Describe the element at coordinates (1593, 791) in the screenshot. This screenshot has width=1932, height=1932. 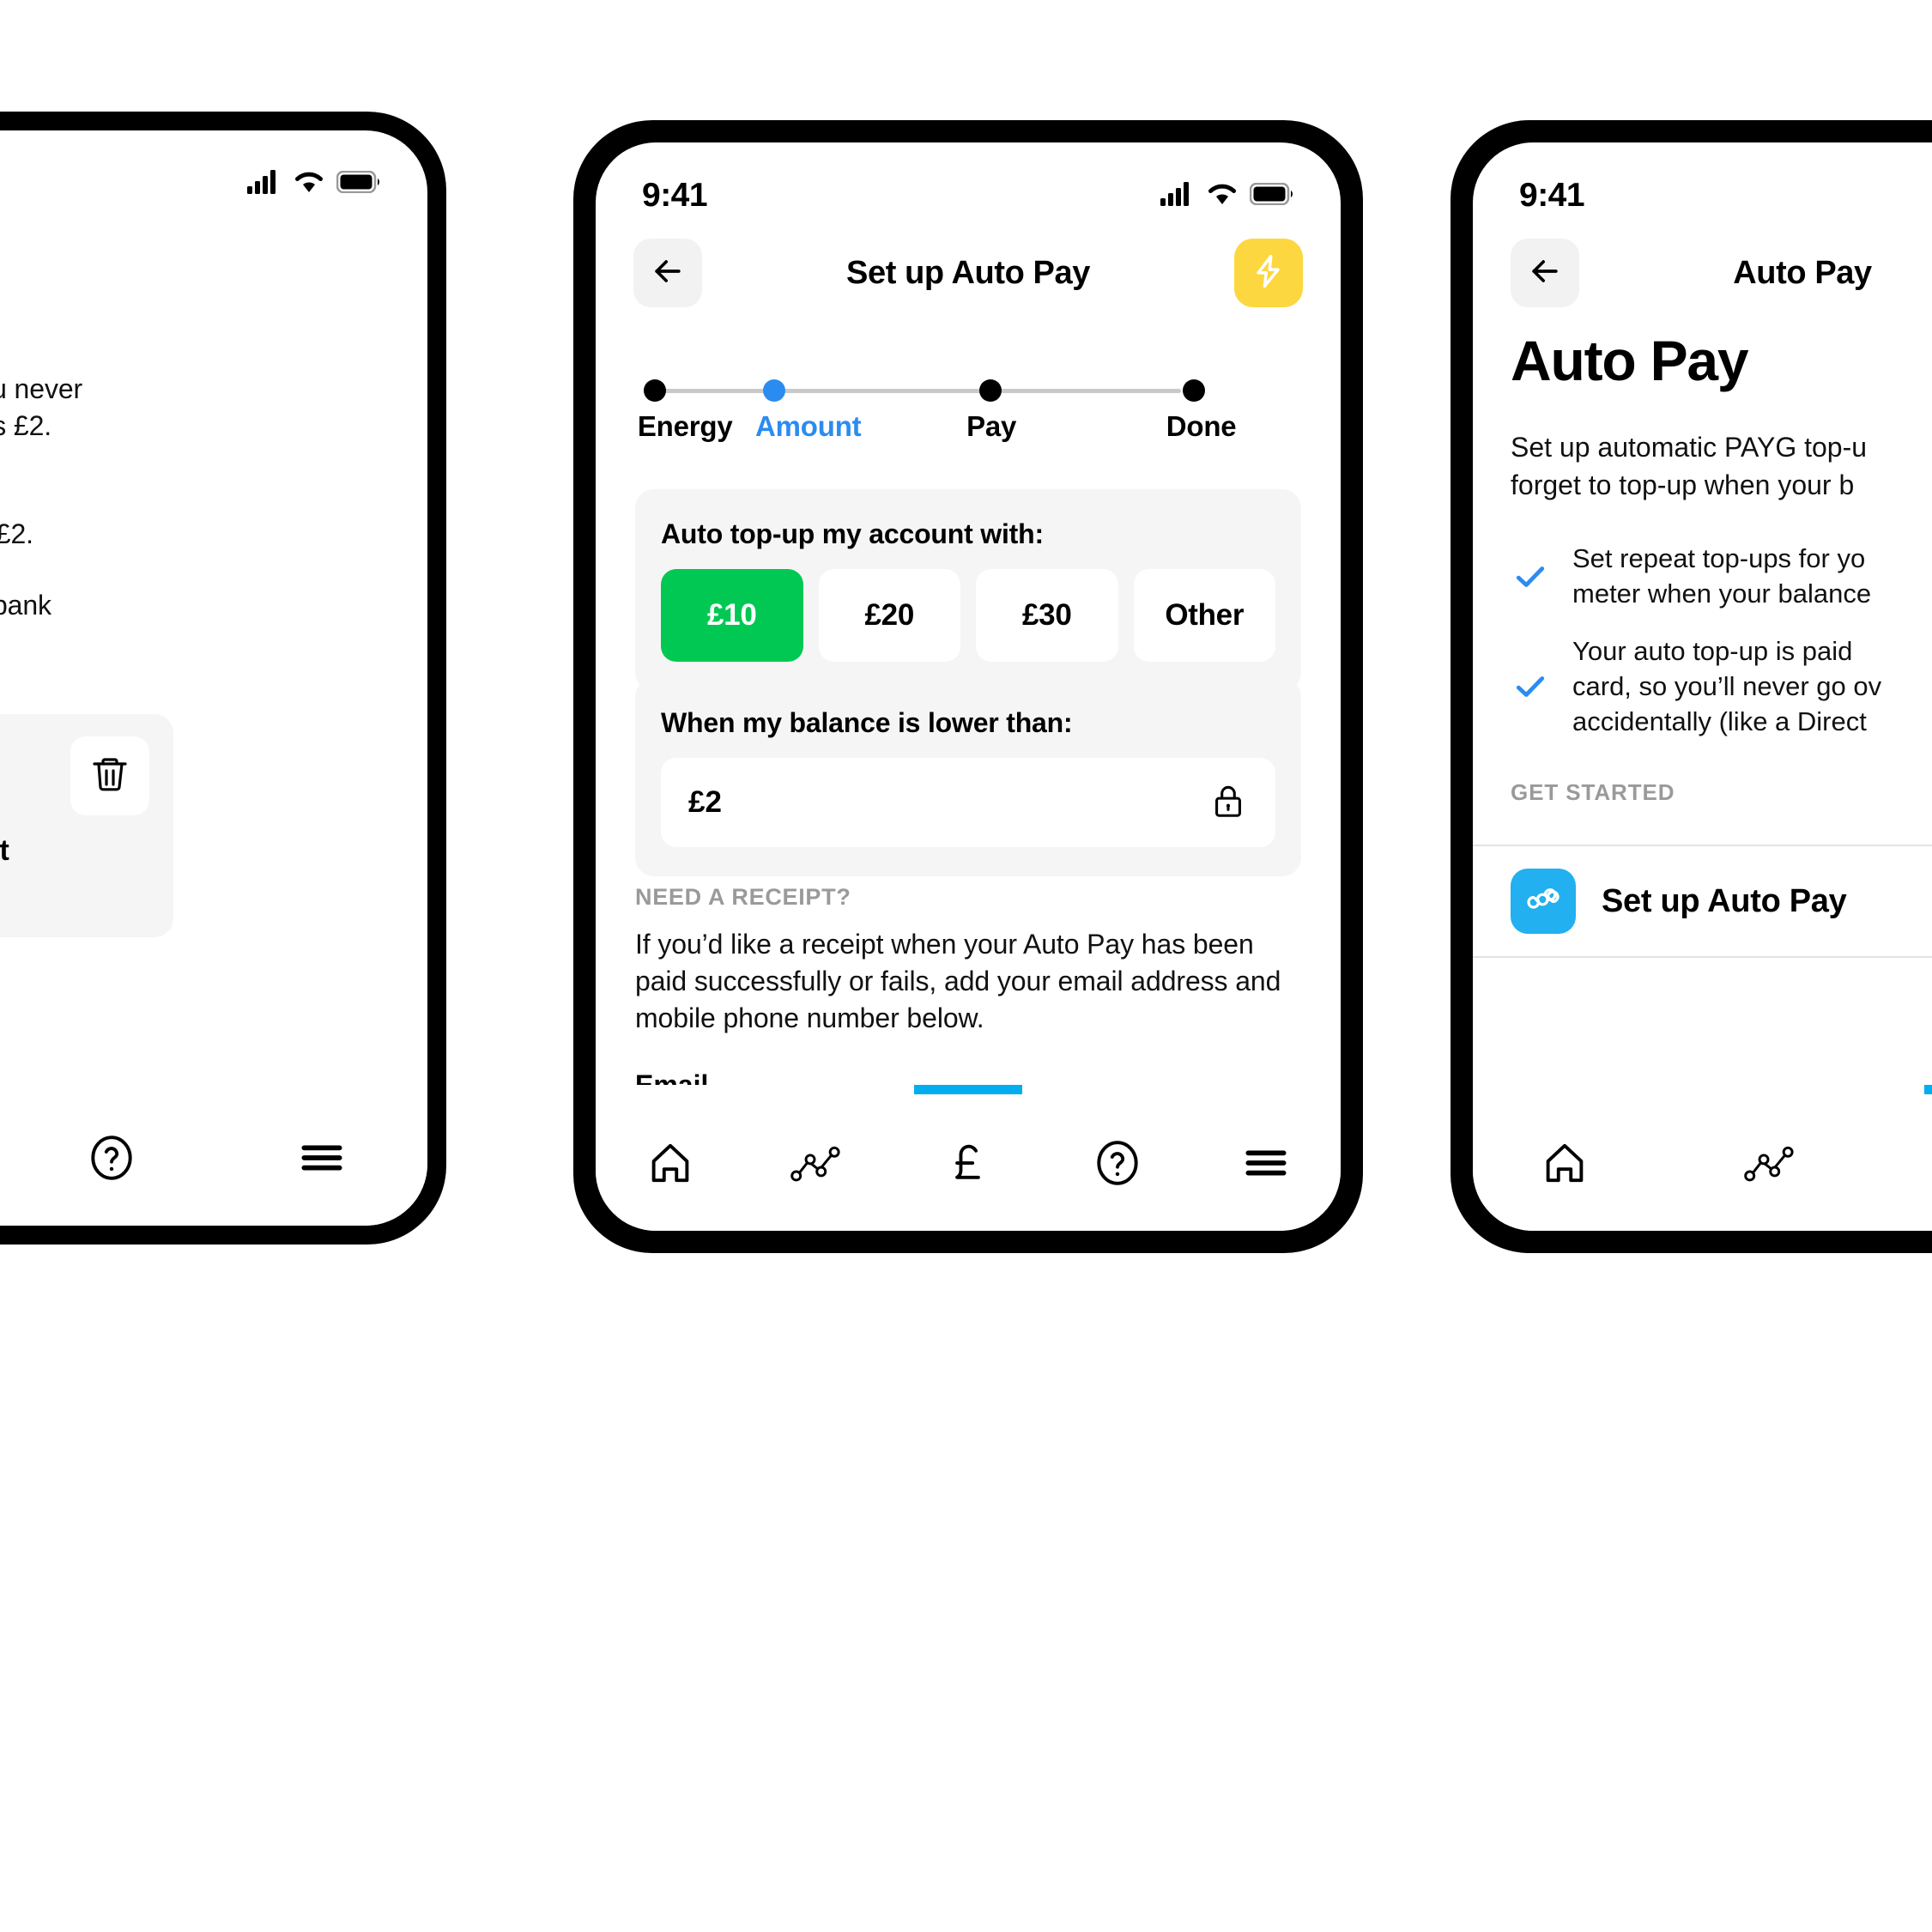
I see `get-started-label: GET STARTED` at that location.